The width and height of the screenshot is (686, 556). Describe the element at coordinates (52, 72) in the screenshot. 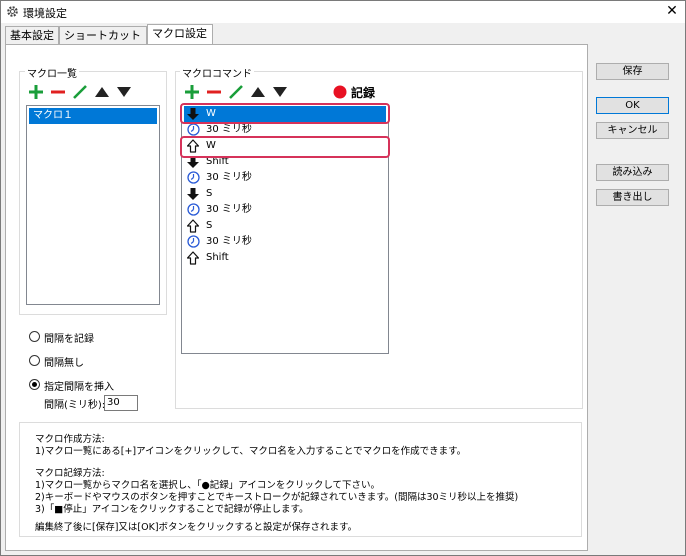

I see `macro-list-label: マクロ一覧` at that location.